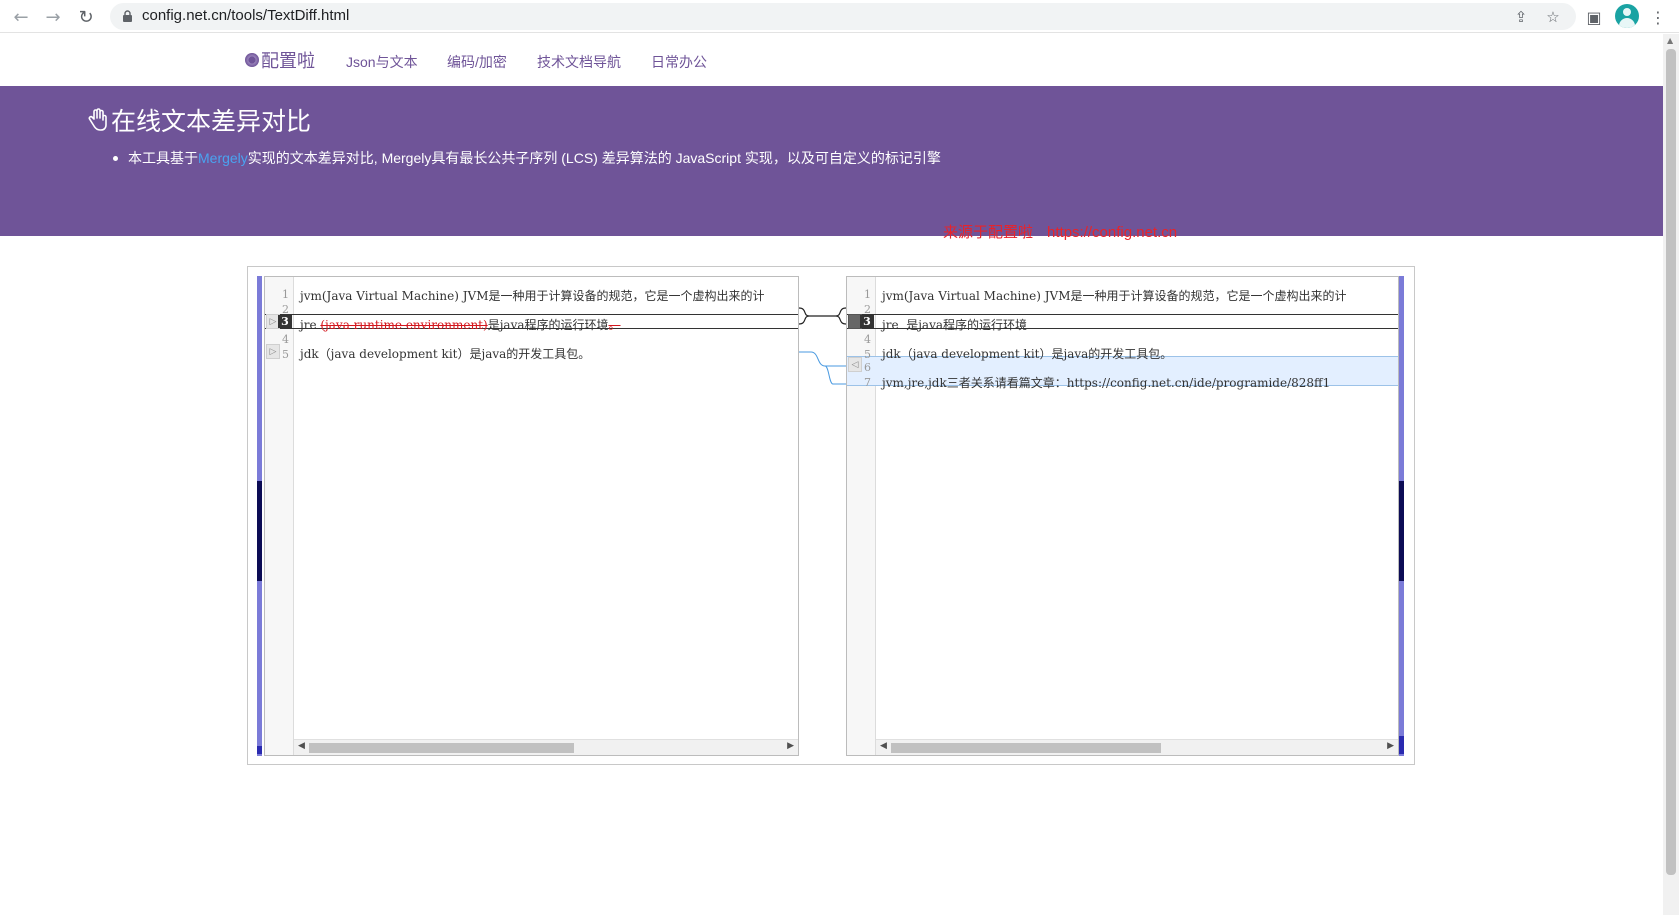  I want to click on nav-json-text: Json与文本, so click(382, 62).